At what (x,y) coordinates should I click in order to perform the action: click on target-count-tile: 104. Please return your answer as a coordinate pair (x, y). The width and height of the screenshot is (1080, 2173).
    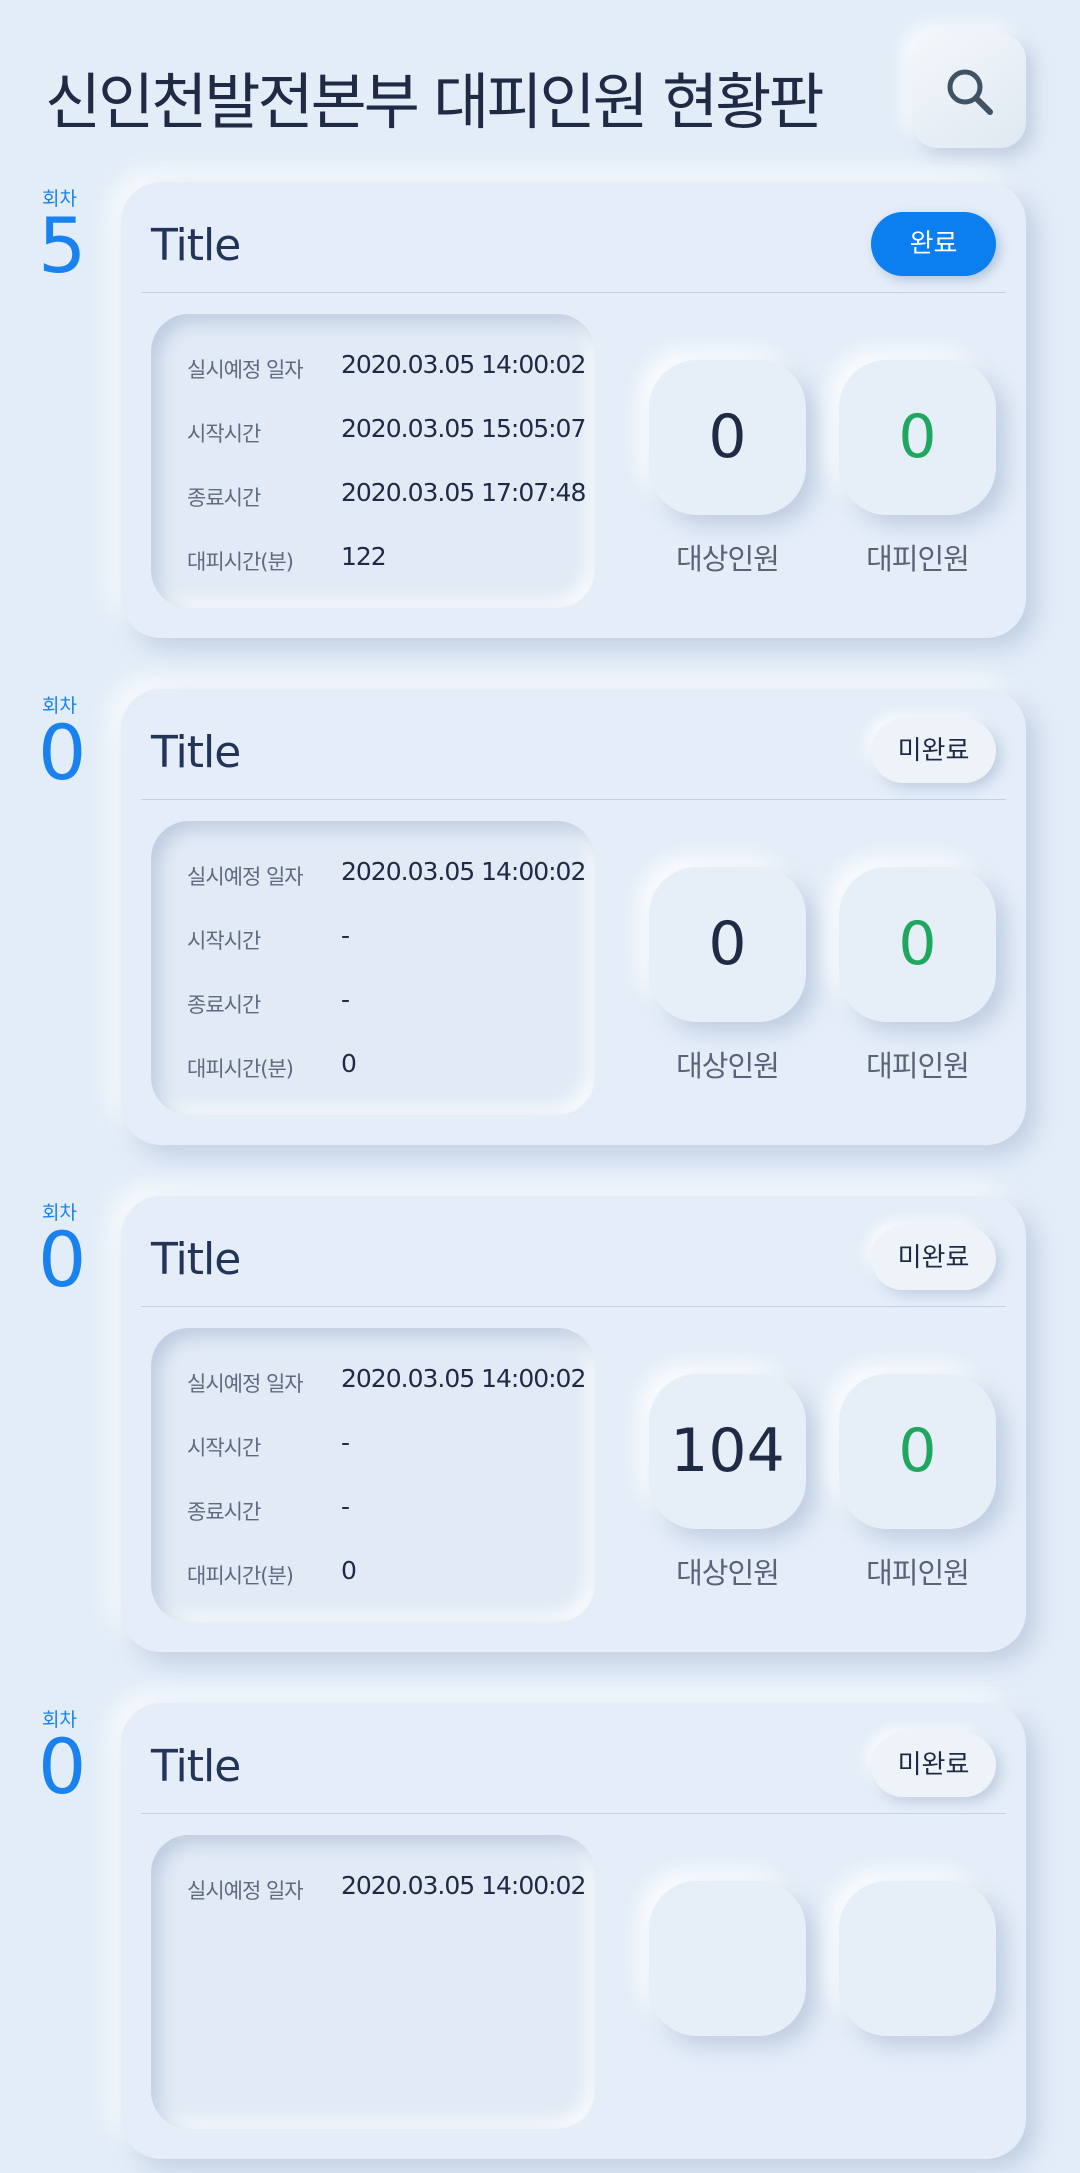
    Looking at the image, I should click on (727, 1451).